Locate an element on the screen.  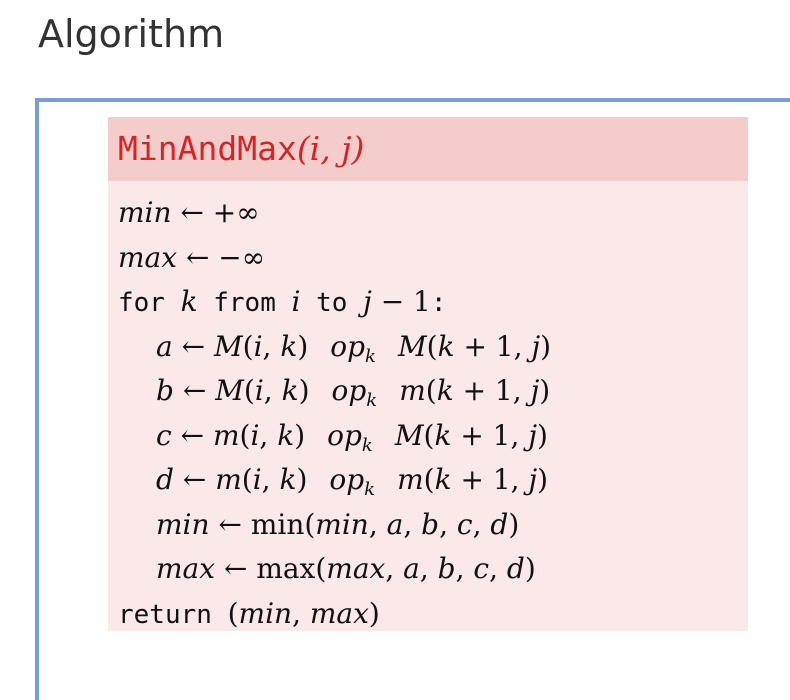
math-token: ← −∞ is located at coordinates (221, 257).